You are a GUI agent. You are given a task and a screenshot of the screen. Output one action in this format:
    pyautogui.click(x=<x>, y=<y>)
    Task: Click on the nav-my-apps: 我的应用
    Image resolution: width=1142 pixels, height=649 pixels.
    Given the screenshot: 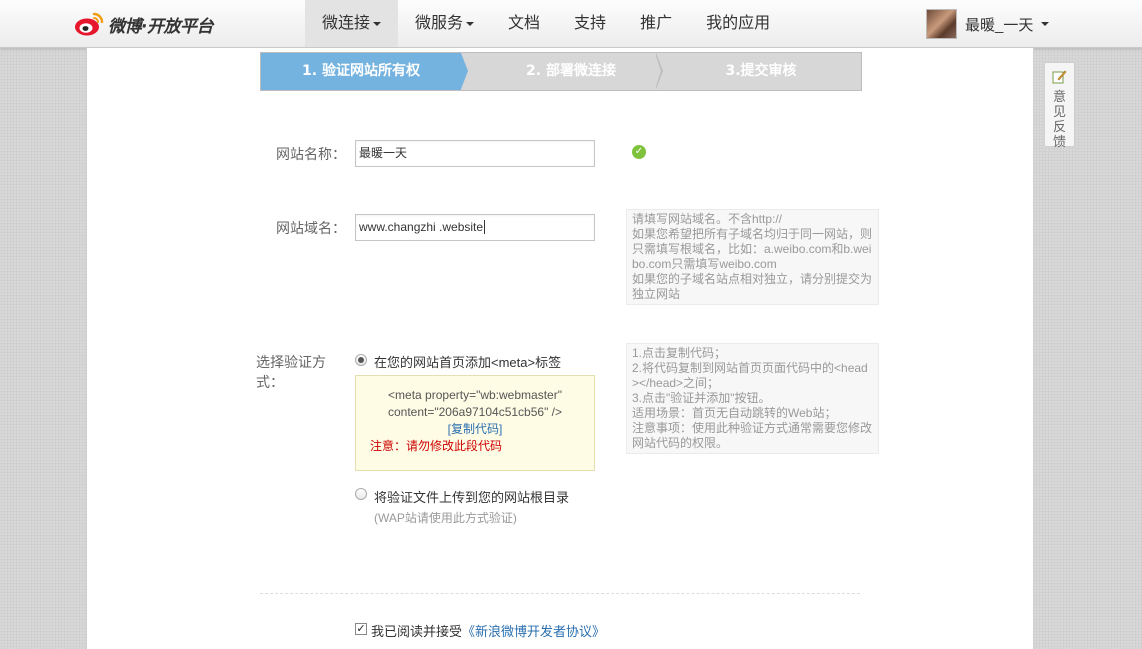 What is the action you would take?
    pyautogui.click(x=738, y=23)
    